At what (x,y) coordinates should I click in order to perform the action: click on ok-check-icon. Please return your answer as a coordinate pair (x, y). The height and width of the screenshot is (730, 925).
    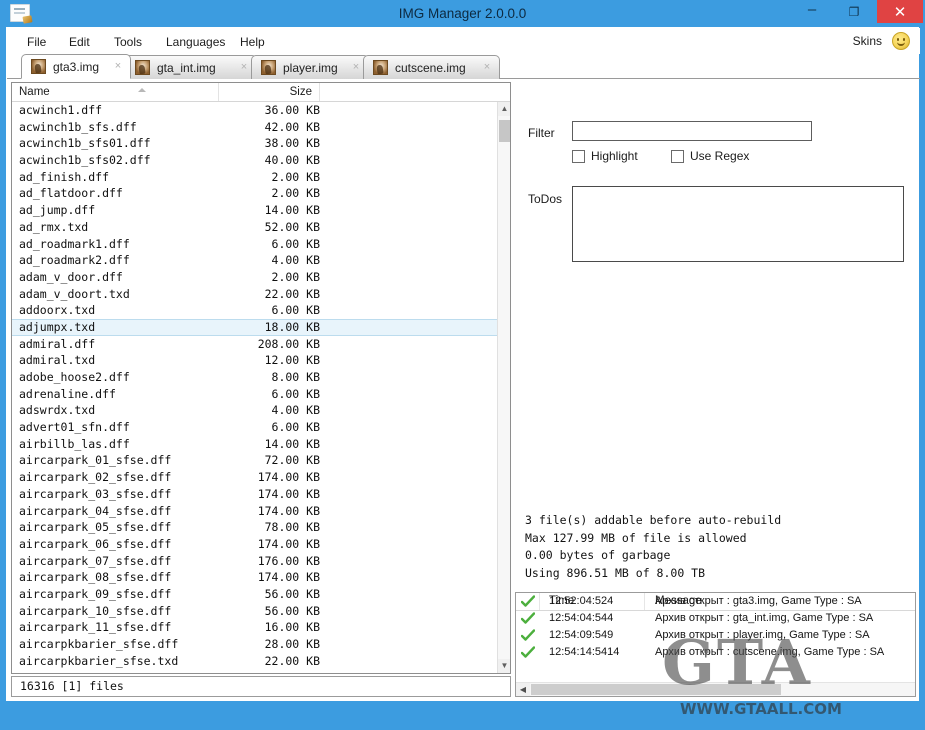
    Looking at the image, I should click on (528, 652).